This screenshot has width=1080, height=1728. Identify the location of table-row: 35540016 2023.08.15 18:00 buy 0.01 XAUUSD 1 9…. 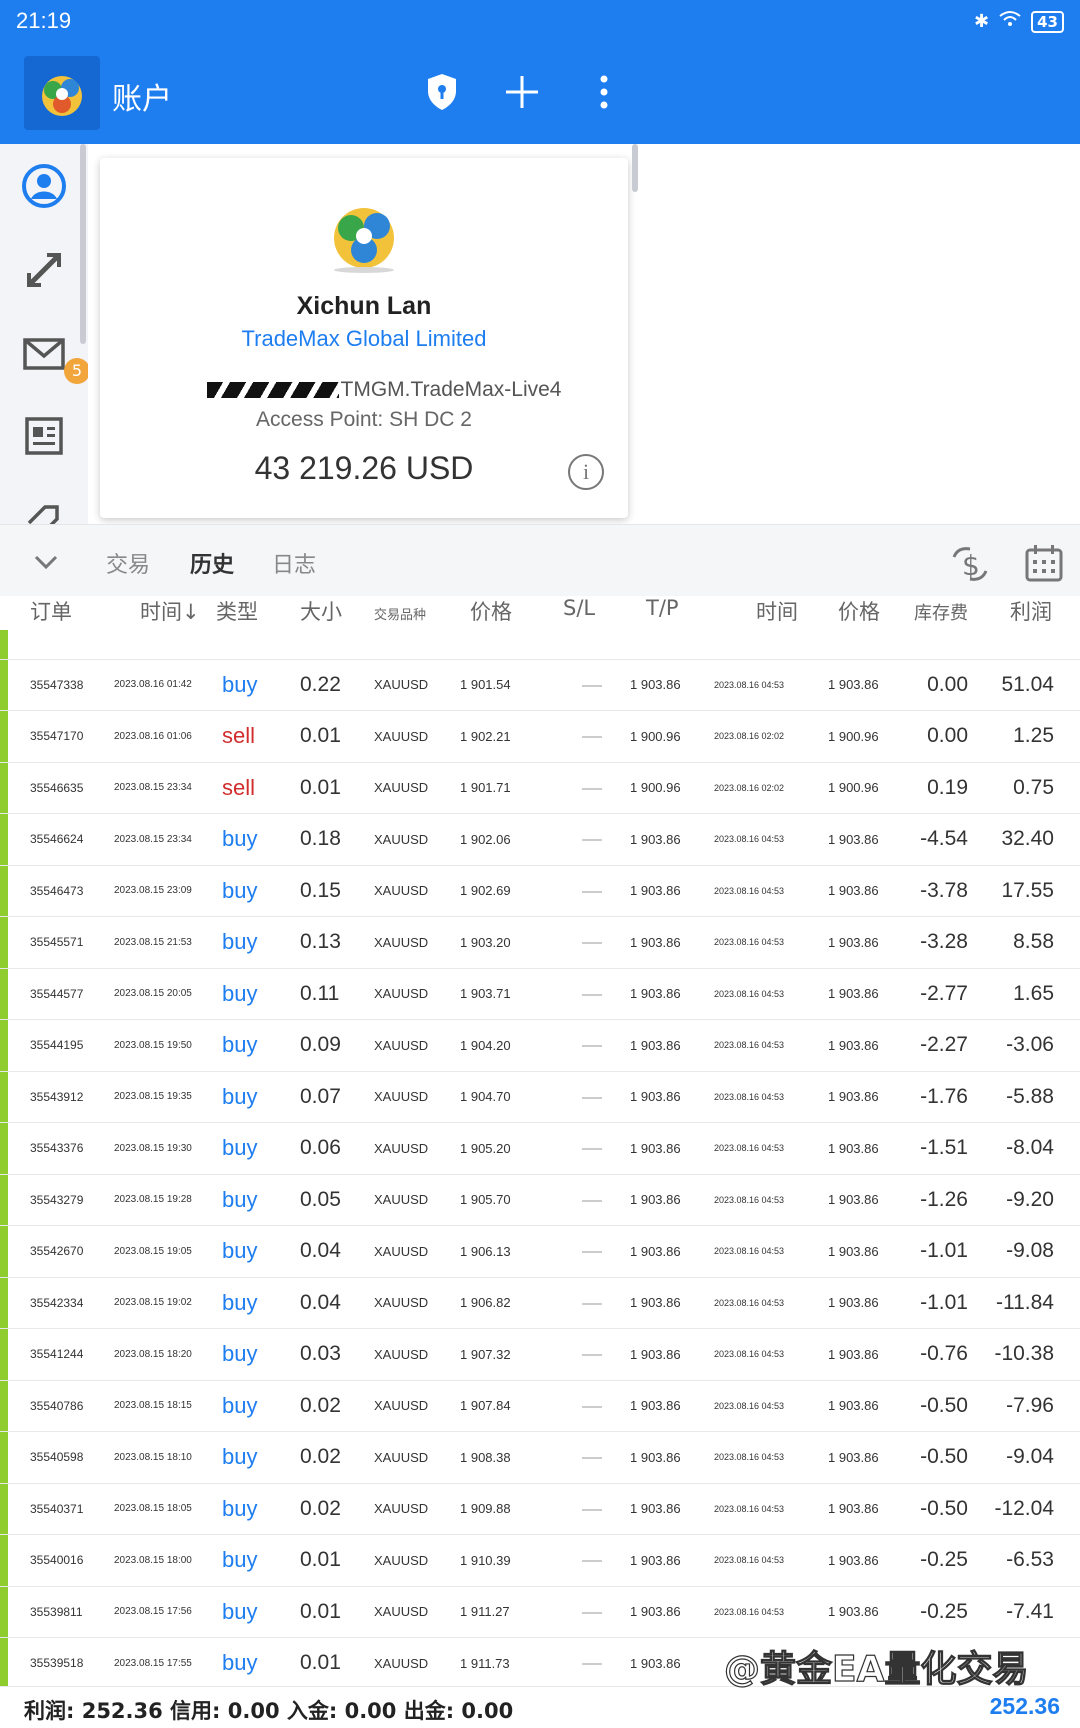
(540, 1561).